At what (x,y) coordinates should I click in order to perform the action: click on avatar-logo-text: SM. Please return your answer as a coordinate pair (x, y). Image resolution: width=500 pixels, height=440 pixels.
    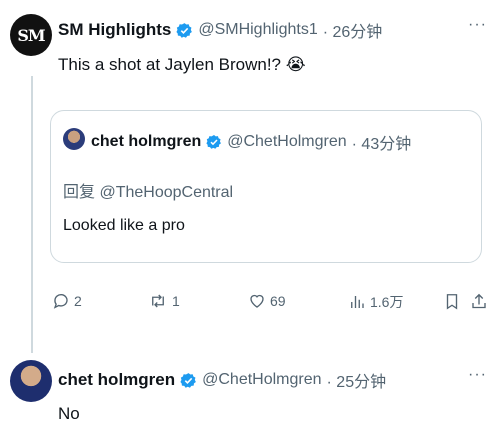
    Looking at the image, I should click on (31, 35).